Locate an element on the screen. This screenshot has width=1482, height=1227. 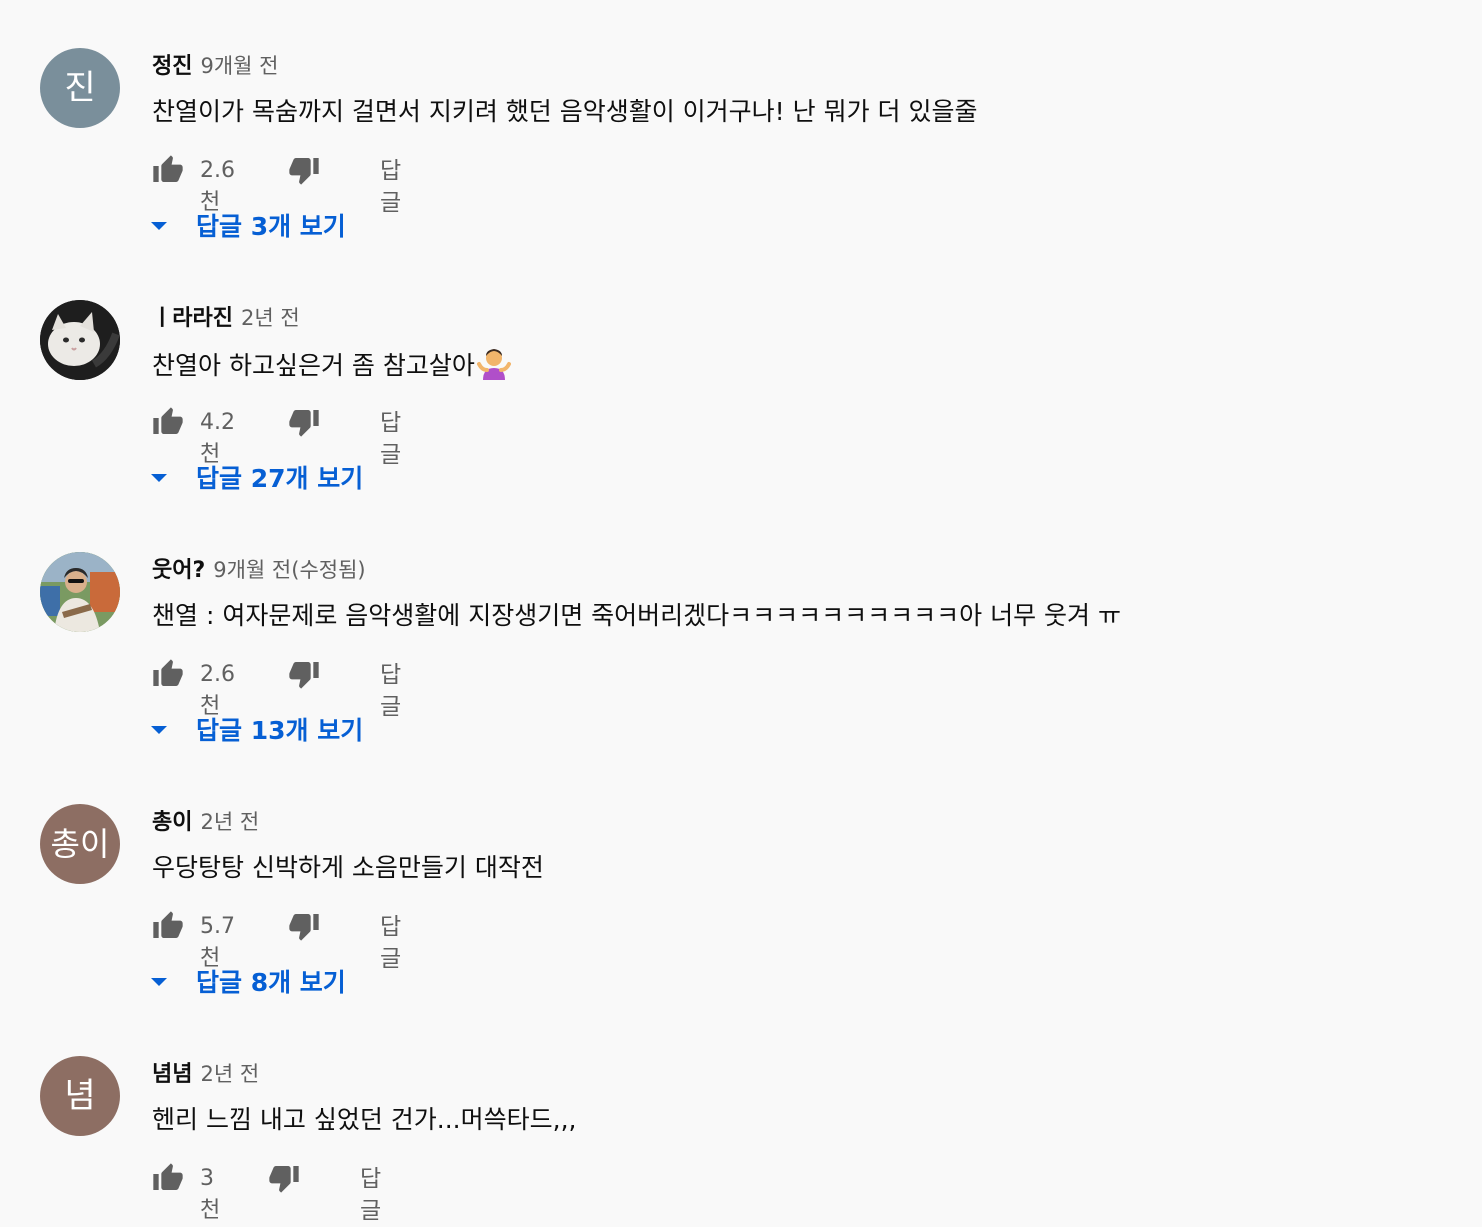
view-replies-label: 답글 8개 보기 is located at coordinates (271, 982).